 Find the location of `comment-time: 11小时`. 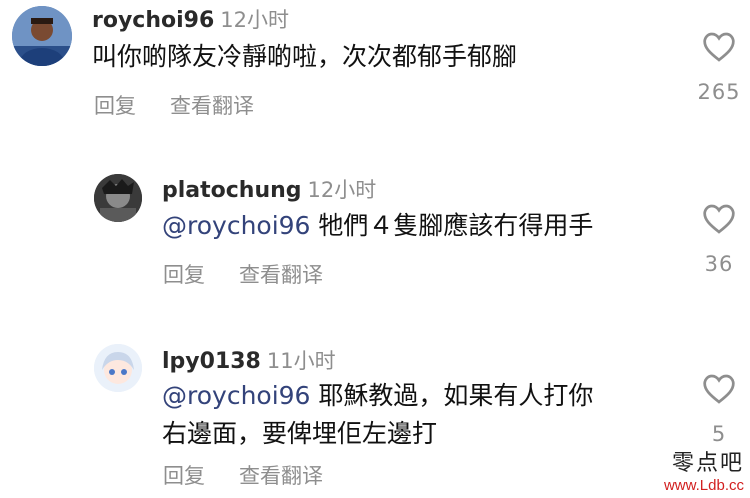

comment-time: 11小时 is located at coordinates (301, 361).